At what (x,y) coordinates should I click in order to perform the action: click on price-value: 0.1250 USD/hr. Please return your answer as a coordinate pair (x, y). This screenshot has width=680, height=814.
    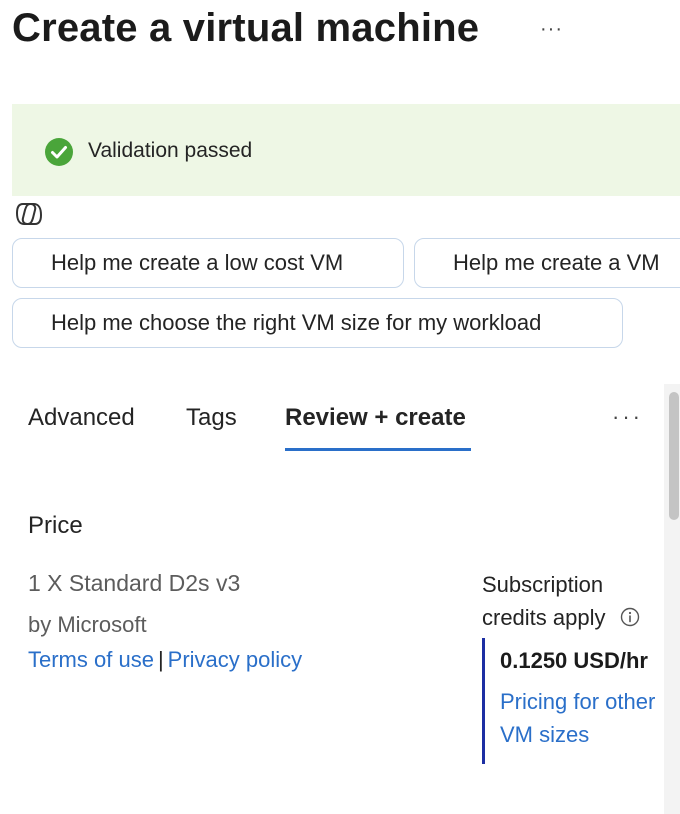
    Looking at the image, I should click on (574, 660).